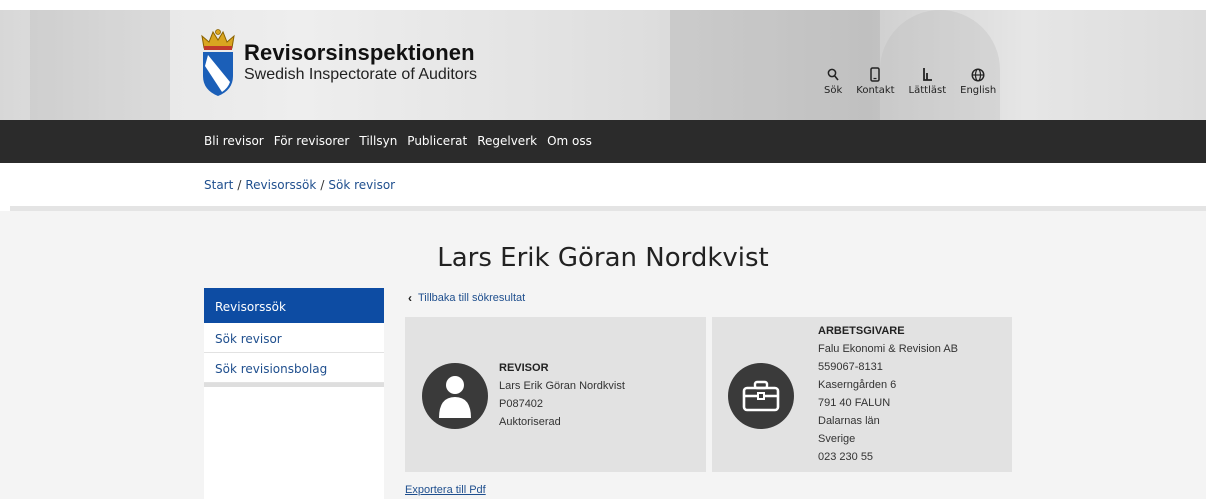  I want to click on back-to-results-link: ‹ Tillbaka till sökresultat, so click(466, 298).